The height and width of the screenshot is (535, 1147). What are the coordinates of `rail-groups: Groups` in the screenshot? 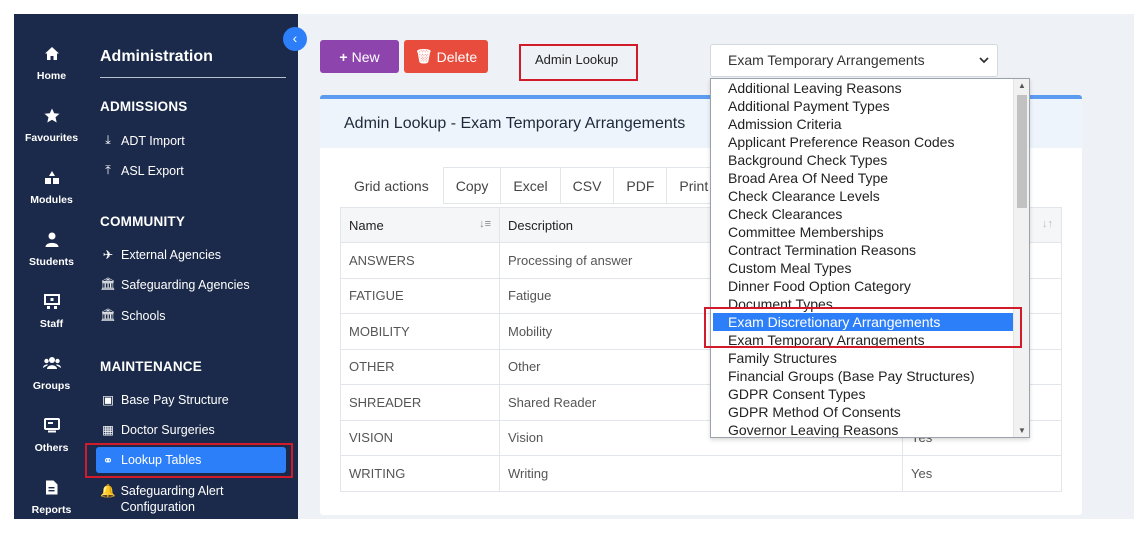 It's located at (51, 376).